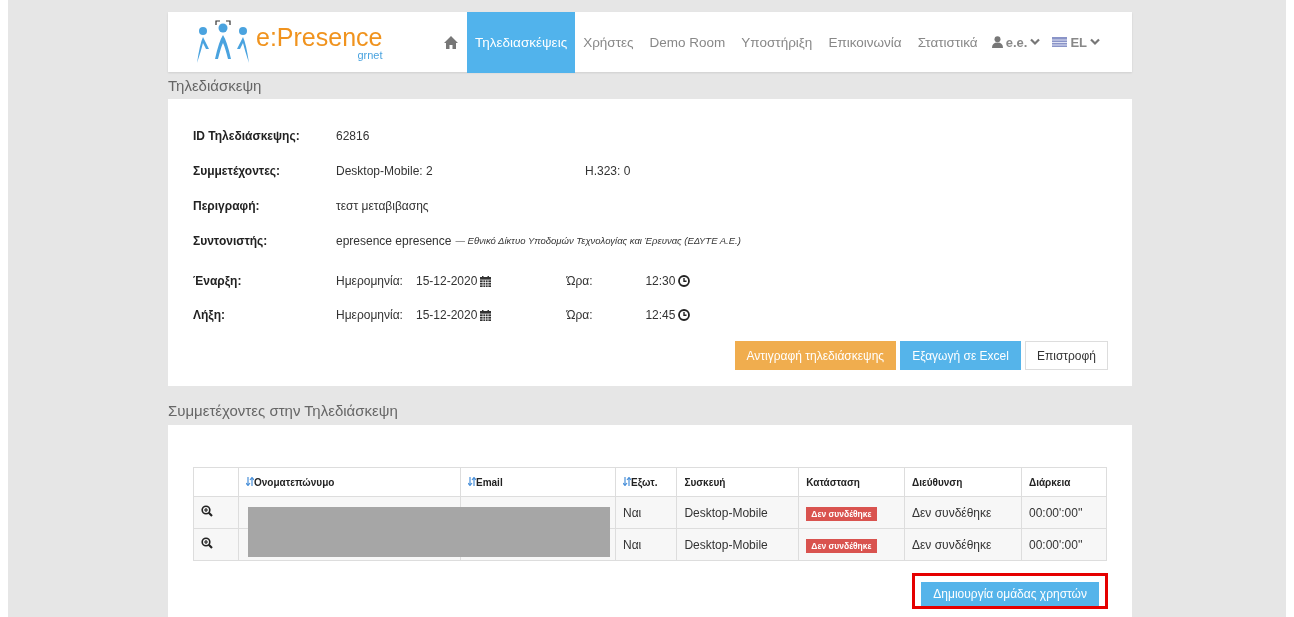  I want to click on field-label: Συμμετέχοντες:, so click(237, 170).